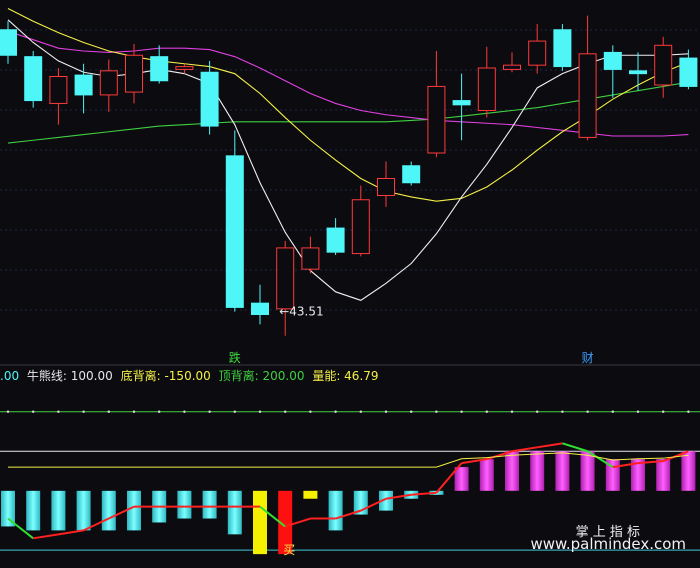 Image resolution: width=700 pixels, height=568 pixels. I want to click on legend-item-top-divergence: 顶背离: 200.00, so click(261, 376).